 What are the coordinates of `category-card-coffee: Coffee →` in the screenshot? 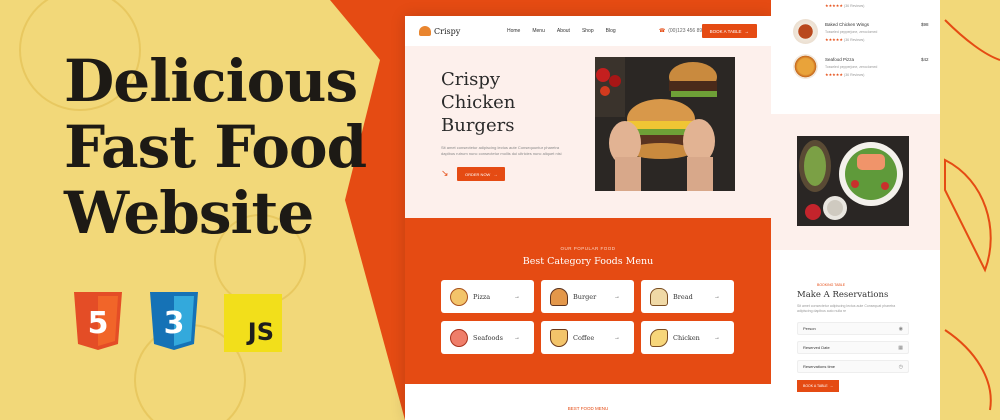 It's located at (587, 337).